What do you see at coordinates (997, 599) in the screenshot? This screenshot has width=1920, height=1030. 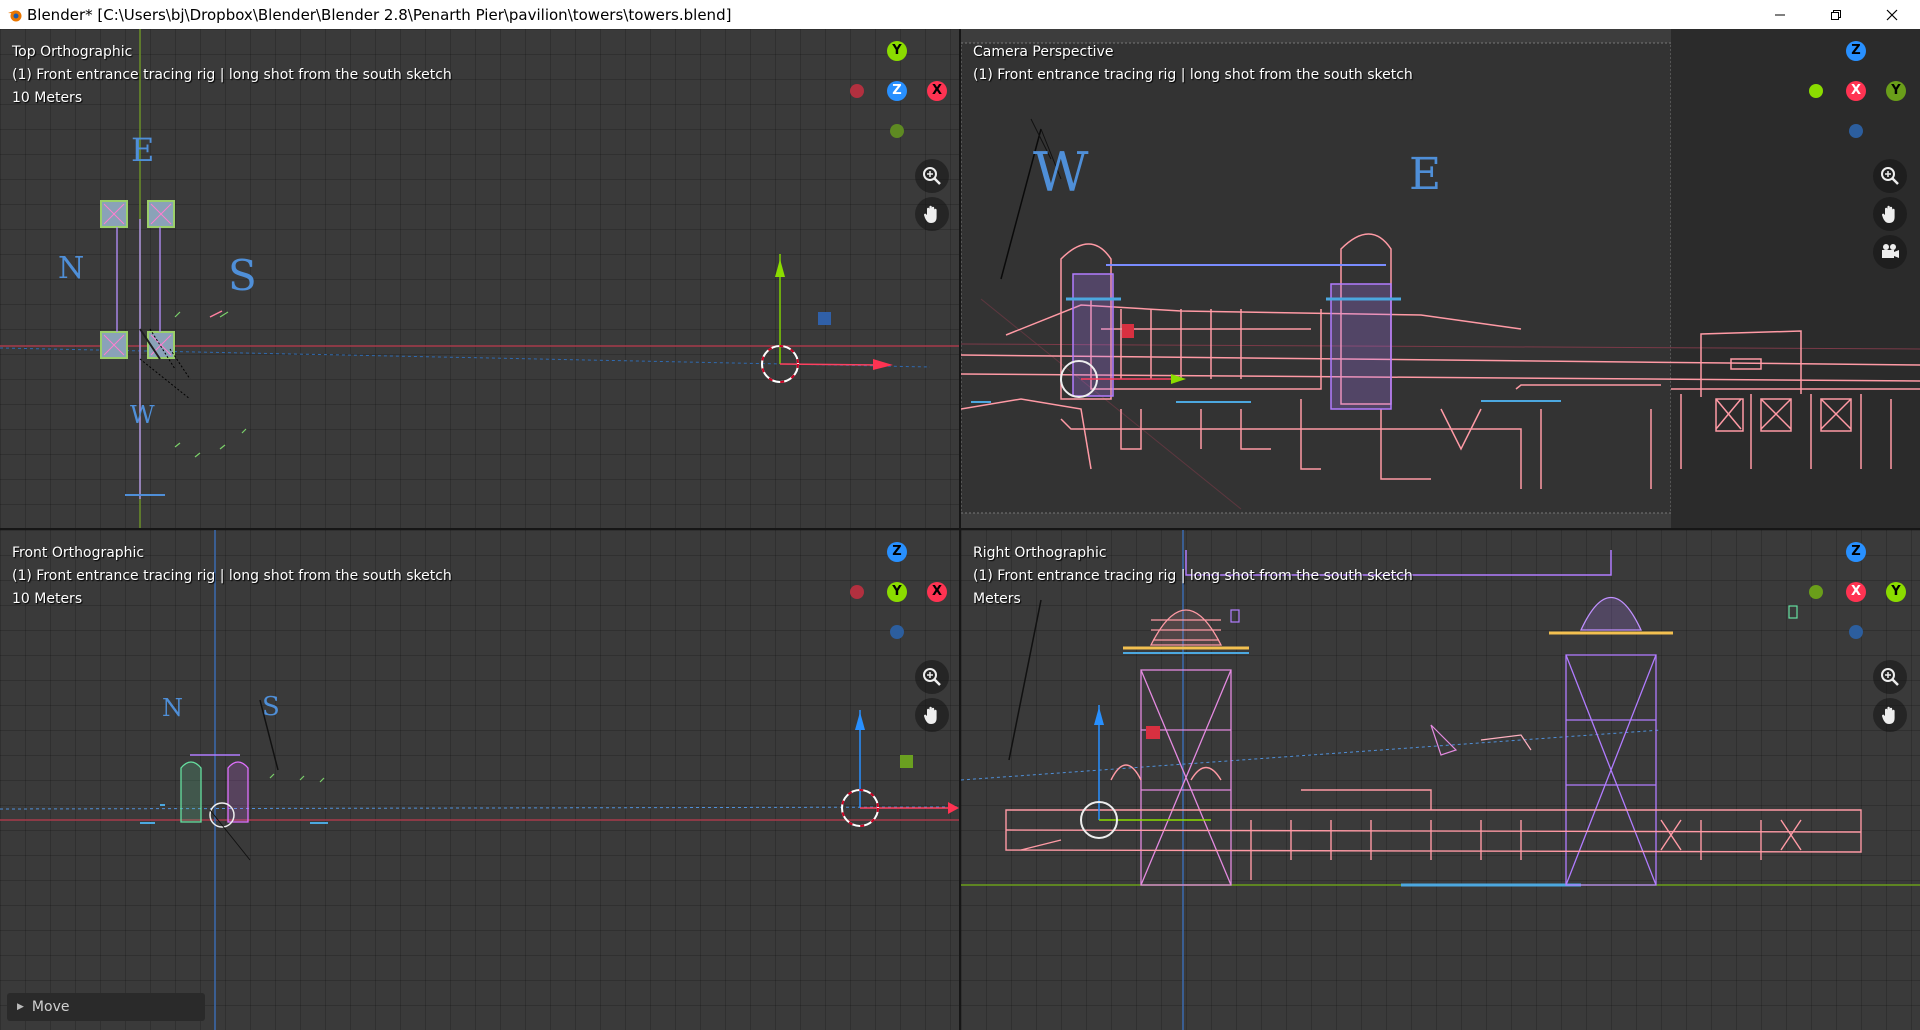 I see `grid-scale: Meters` at bounding box center [997, 599].